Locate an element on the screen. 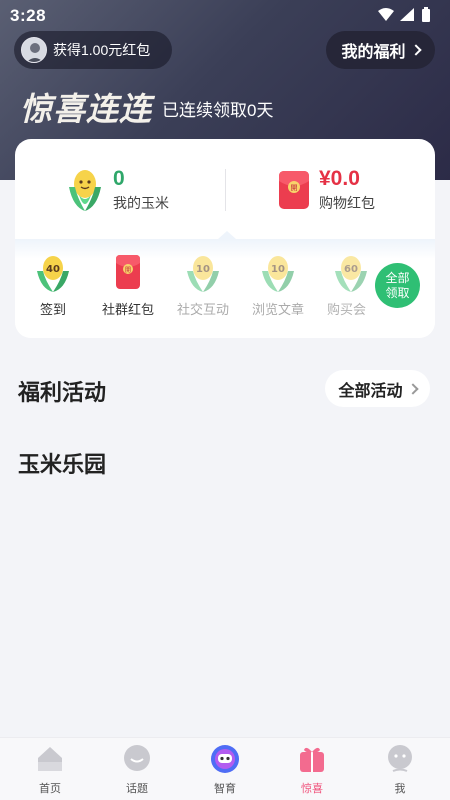  status-time: 3:28 is located at coordinates (28, 15).